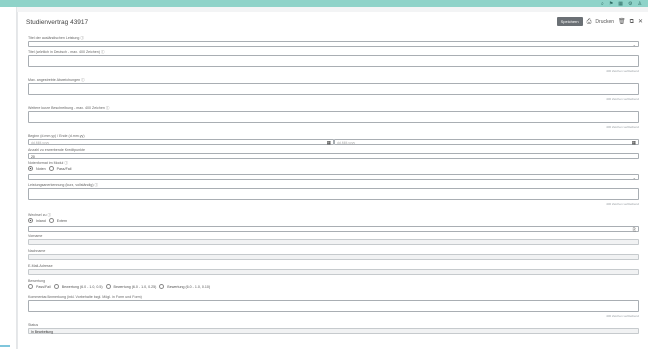  Describe the element at coordinates (54, 80) in the screenshot. I see `field-label: Max. angestrebte Abweichungen` at that location.